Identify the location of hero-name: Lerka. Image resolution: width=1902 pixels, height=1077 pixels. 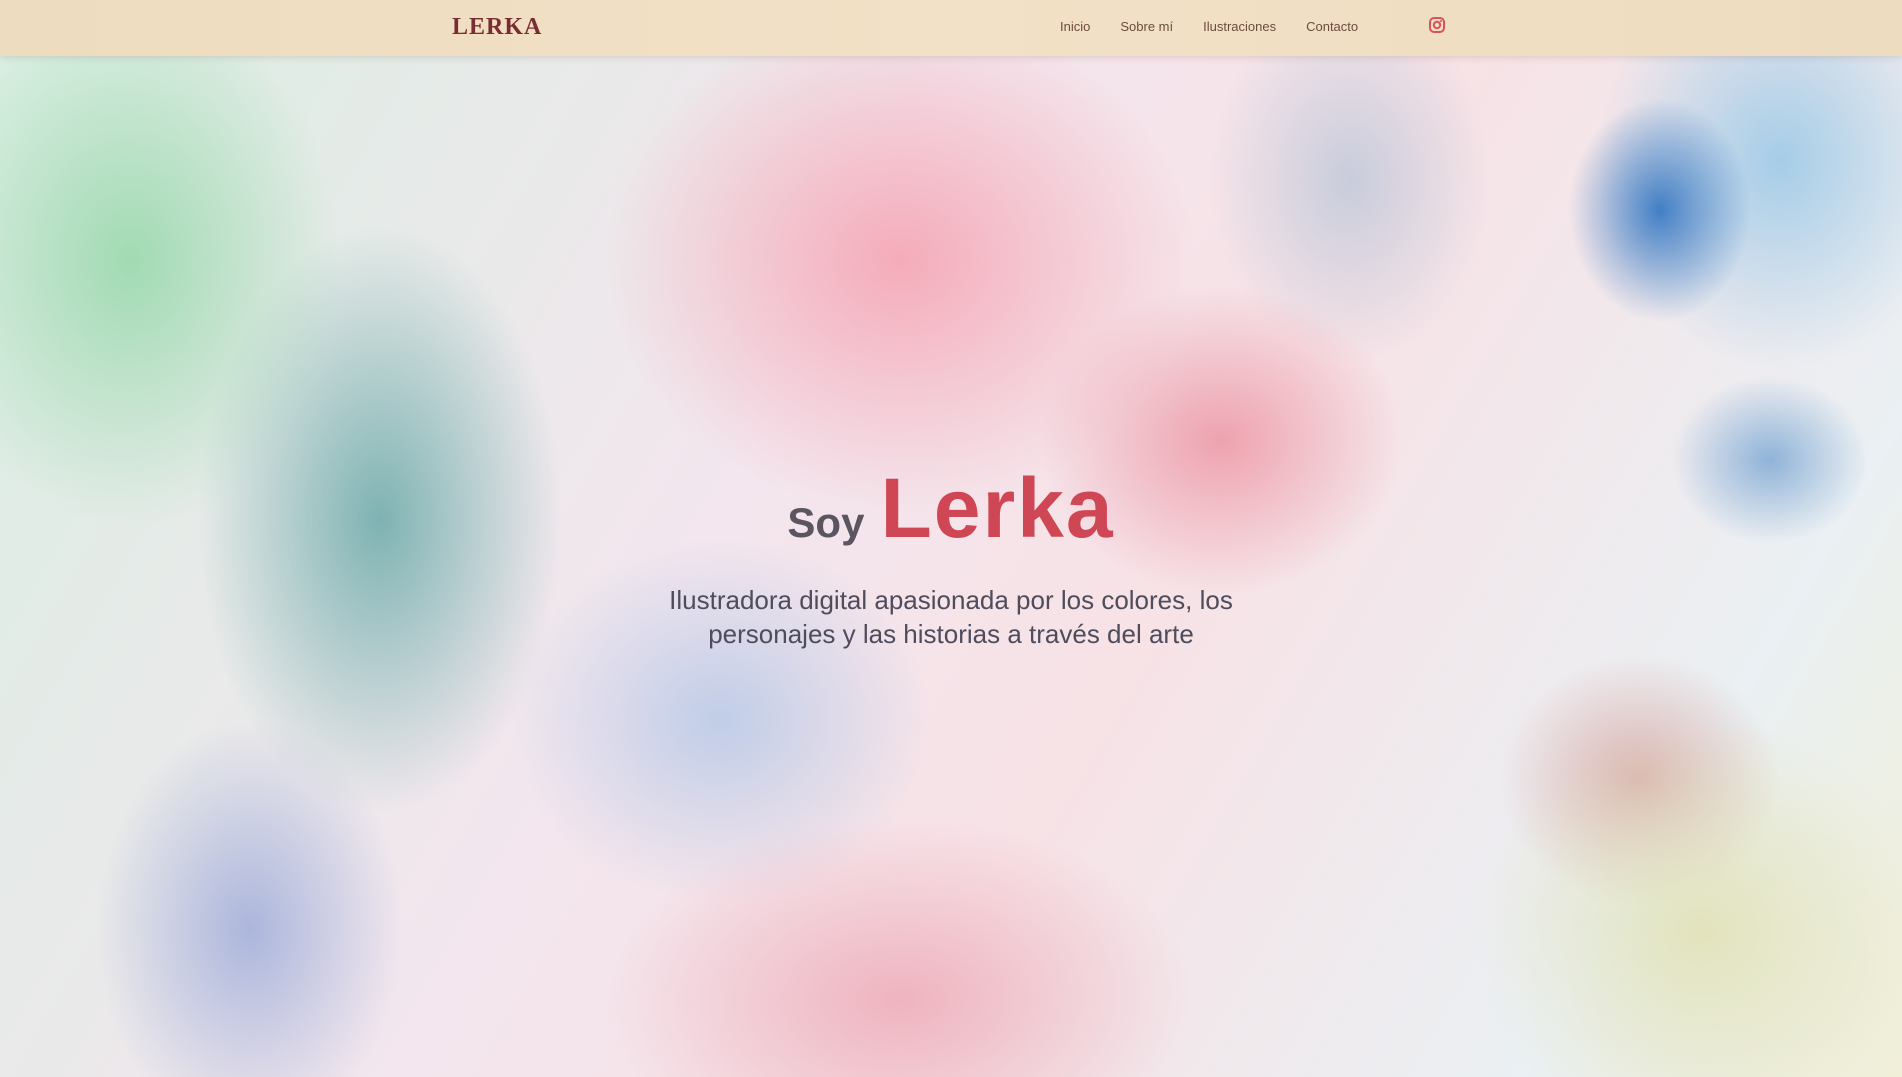
(997, 508).